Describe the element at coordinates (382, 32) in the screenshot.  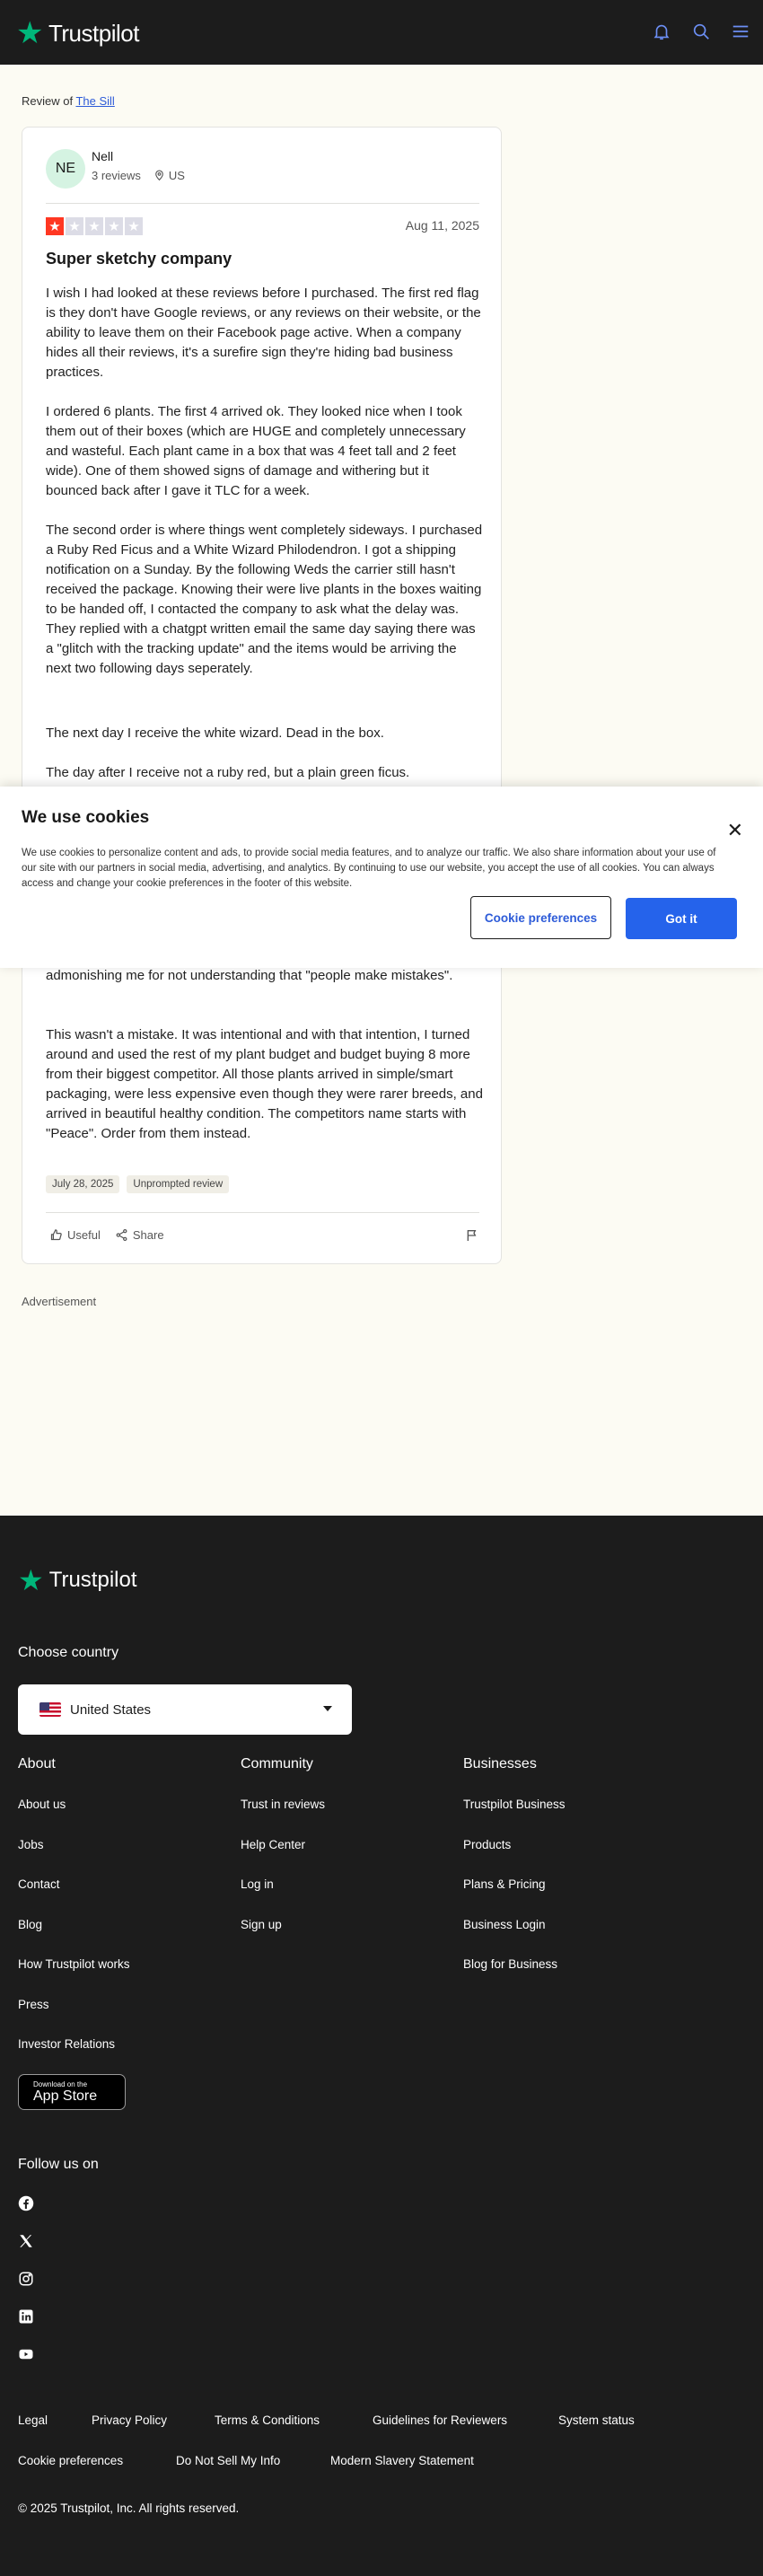
I see `top-navigation-bar: ★ Trustpilot` at that location.